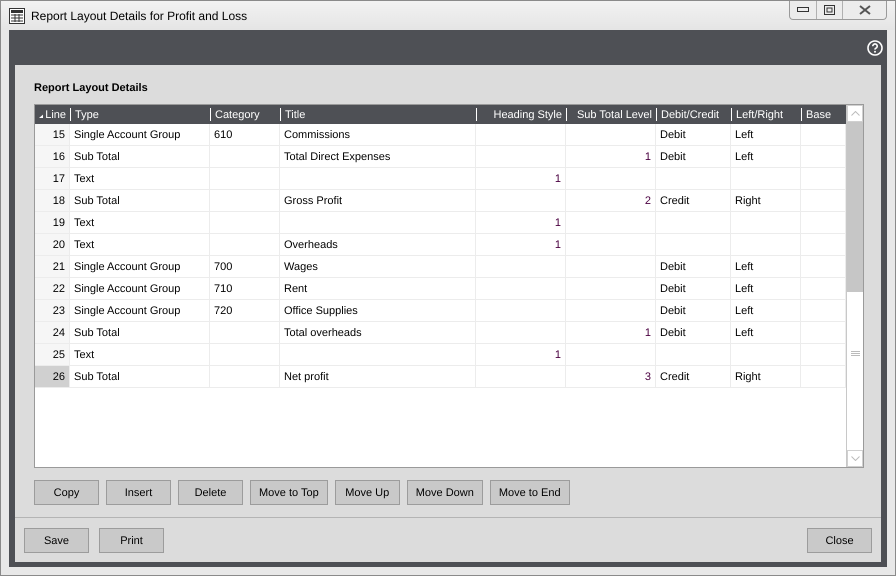 The height and width of the screenshot is (576, 896). What do you see at coordinates (367, 492) in the screenshot?
I see `action-button: Move Up` at bounding box center [367, 492].